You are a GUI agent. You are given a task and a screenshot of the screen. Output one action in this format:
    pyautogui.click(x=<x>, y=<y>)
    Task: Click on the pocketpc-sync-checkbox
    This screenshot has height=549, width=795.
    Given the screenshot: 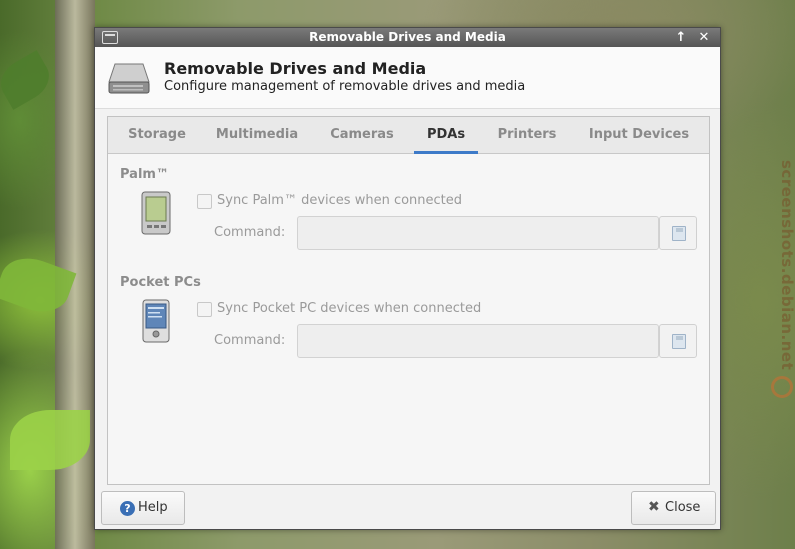 What is the action you would take?
    pyautogui.click(x=204, y=309)
    